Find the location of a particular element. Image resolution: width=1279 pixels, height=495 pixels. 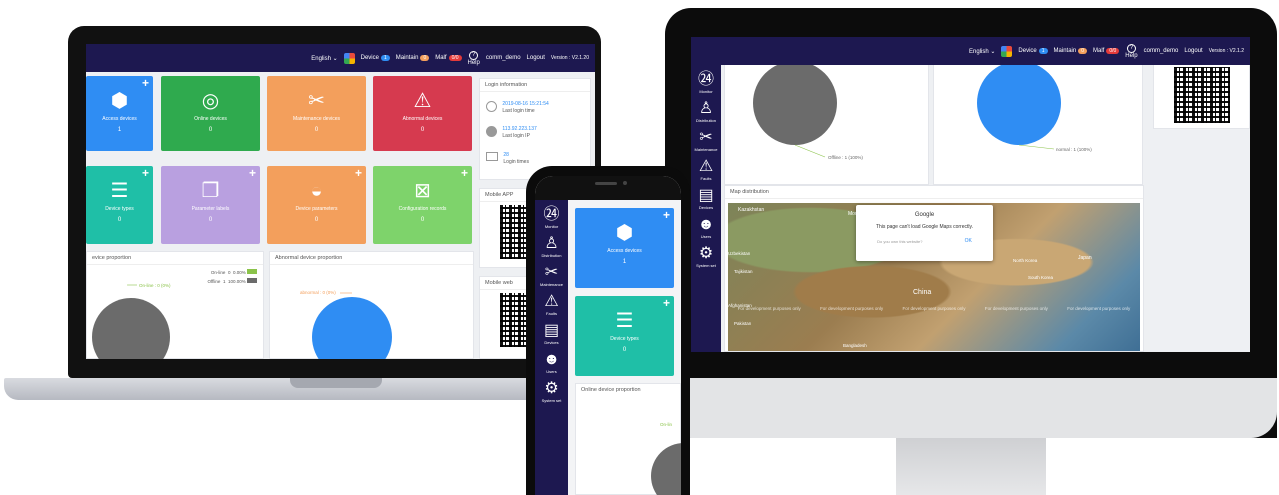

location-icon is located at coordinates (491, 131).